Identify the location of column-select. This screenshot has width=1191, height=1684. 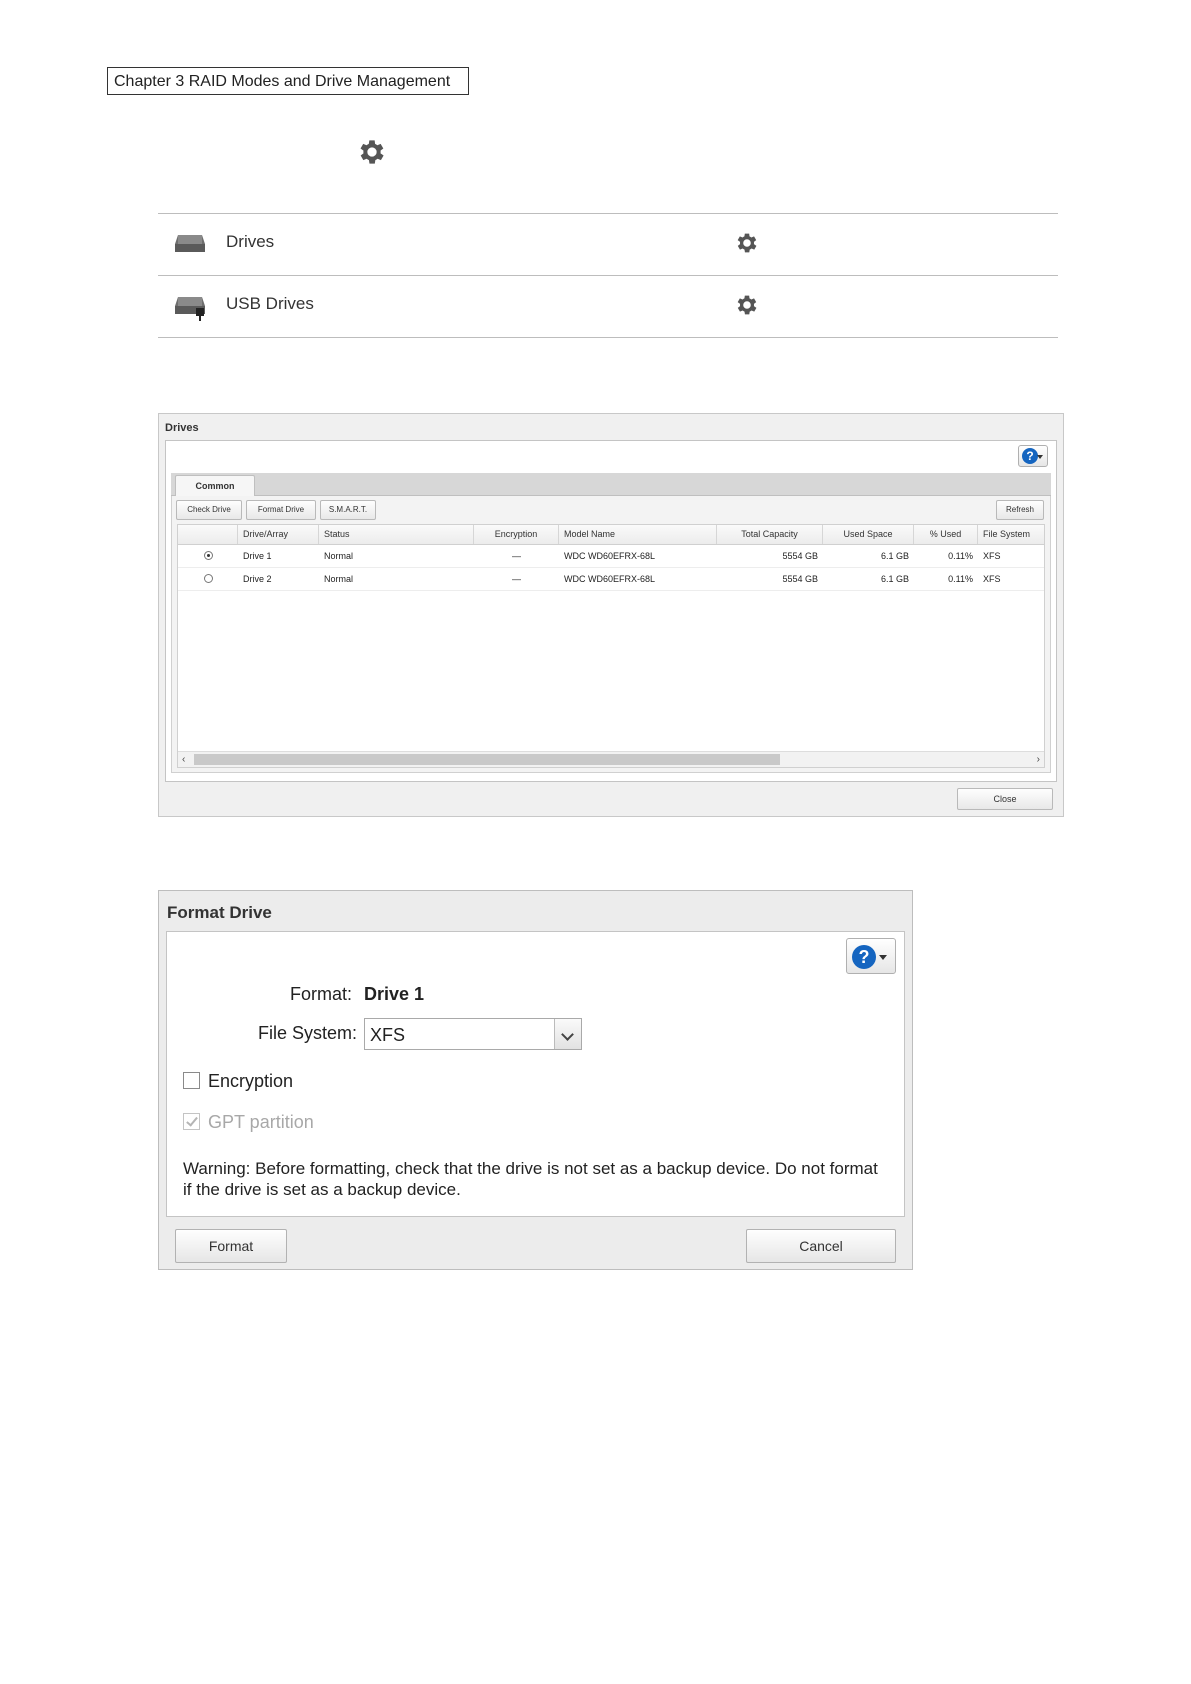
(208, 534).